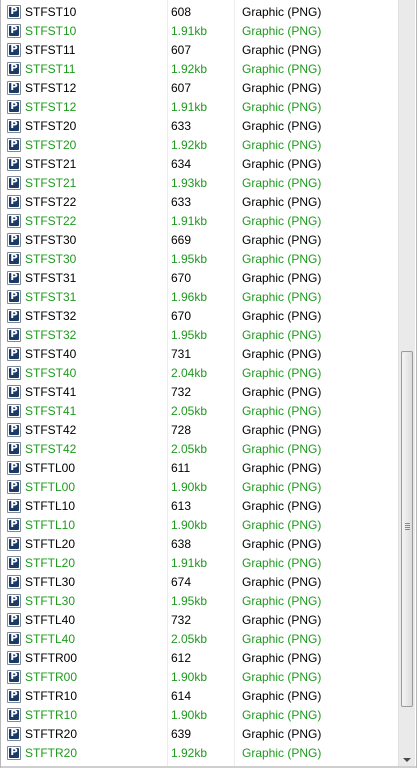  Describe the element at coordinates (199, 220) in the screenshot. I see `list-item: P STFST22 1.91kb Graphic (PNG)` at that location.